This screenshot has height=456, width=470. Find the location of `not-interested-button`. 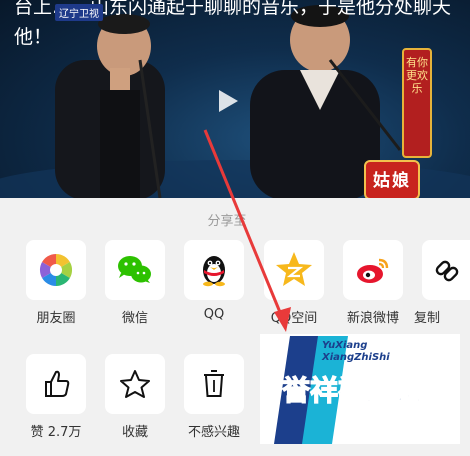

not-interested-button is located at coordinates (214, 384).